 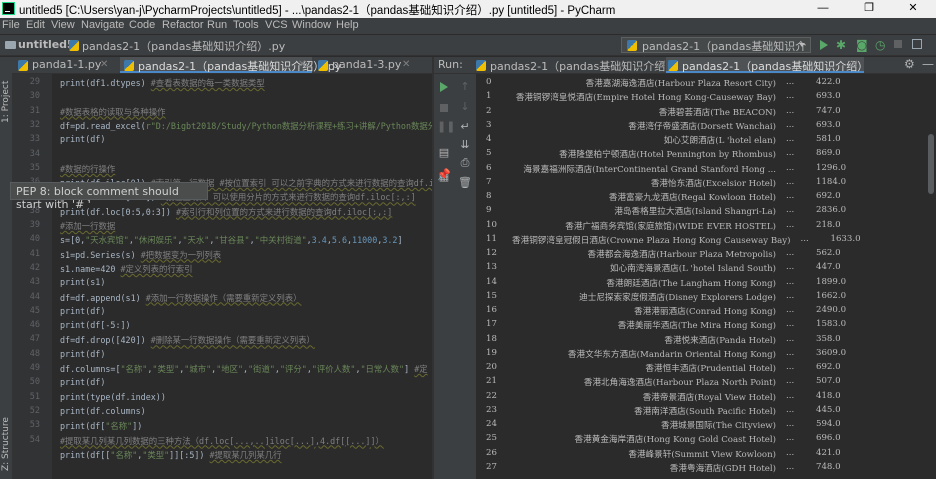 I want to click on debug-icon: ✱, so click(x=841, y=45).